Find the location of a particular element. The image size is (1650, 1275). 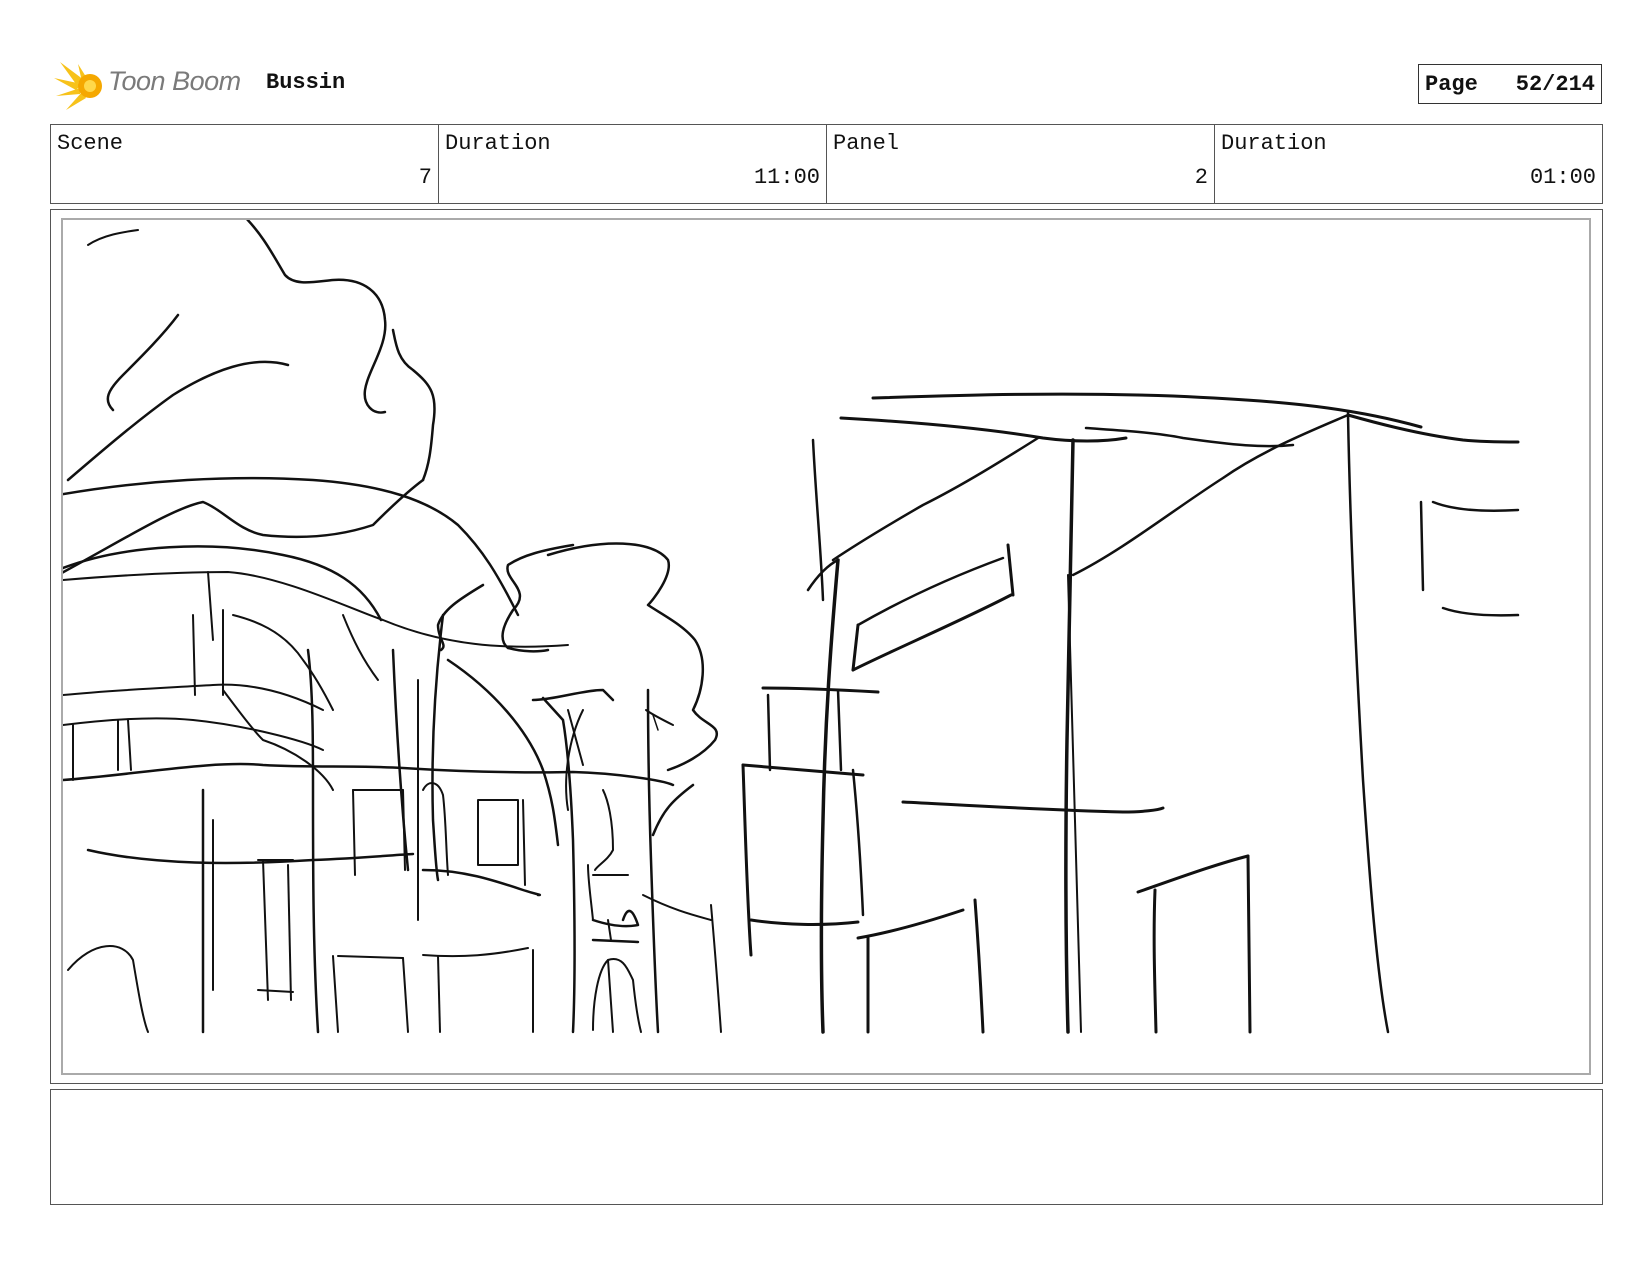

scene-cell: Scene 7 is located at coordinates (245, 164).